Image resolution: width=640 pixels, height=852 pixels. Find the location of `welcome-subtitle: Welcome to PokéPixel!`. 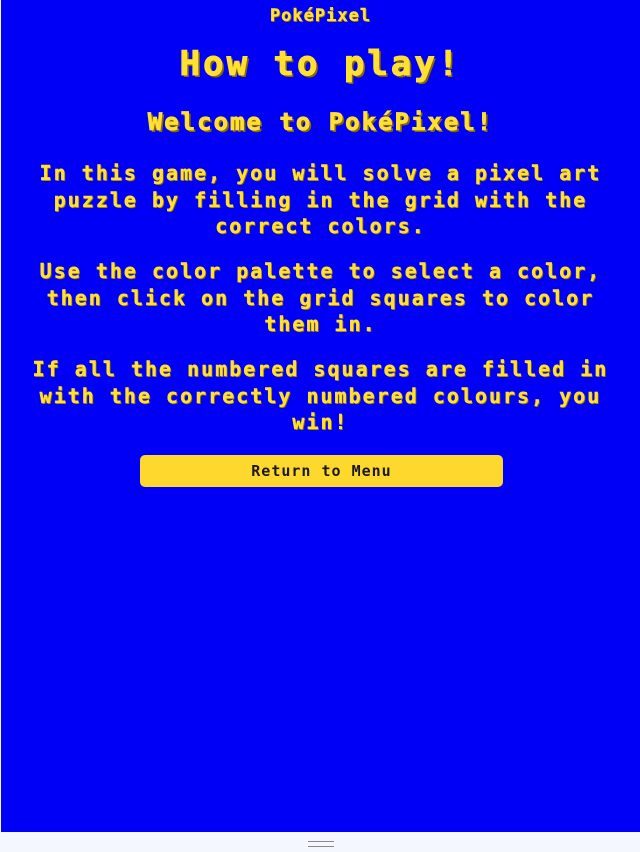

welcome-subtitle: Welcome to PokéPixel! is located at coordinates (320, 122).